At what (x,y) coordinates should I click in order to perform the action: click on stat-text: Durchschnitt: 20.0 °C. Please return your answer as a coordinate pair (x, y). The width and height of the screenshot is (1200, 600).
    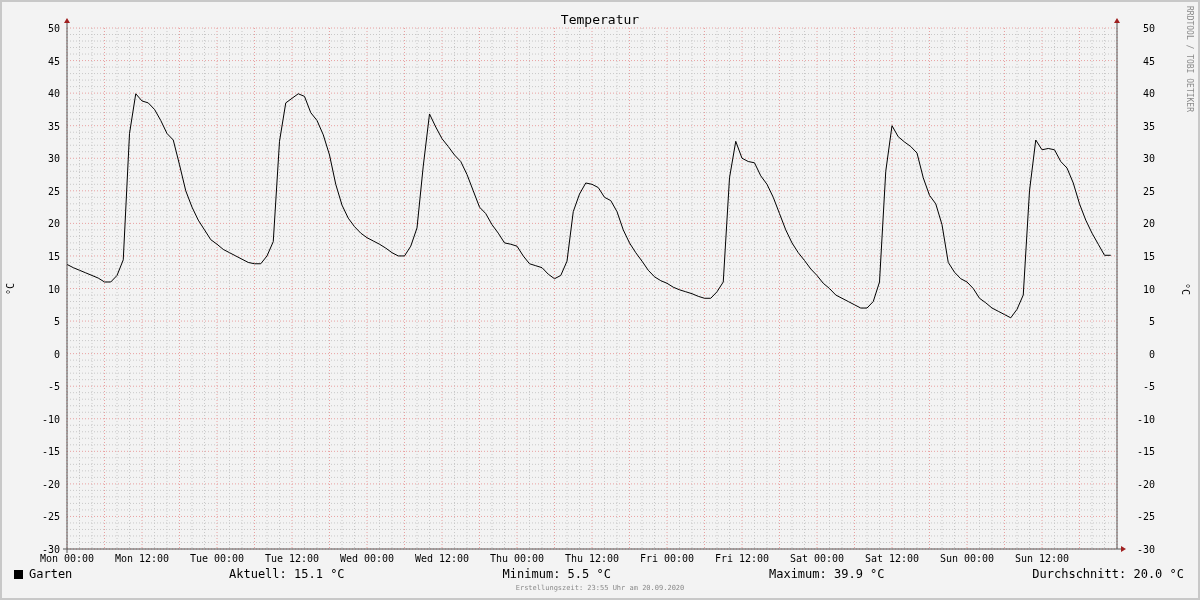
    Looking at the image, I should click on (1108, 574).